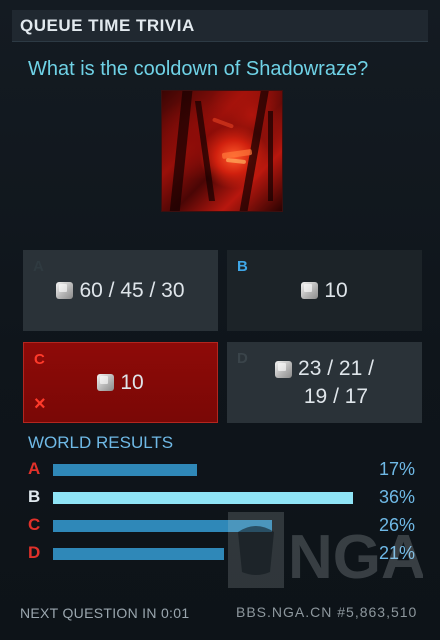 The height and width of the screenshot is (640, 440). What do you see at coordinates (107, 25) in the screenshot?
I see `panel-title: QUEUE TIME TRIVIA` at bounding box center [107, 25].